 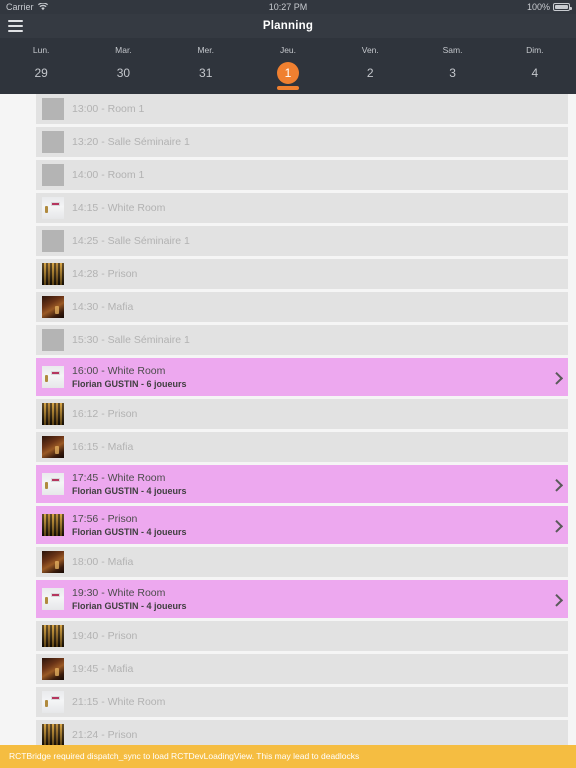 I want to click on schedule-row: 13:00 - Room 1, so click(x=302, y=109).